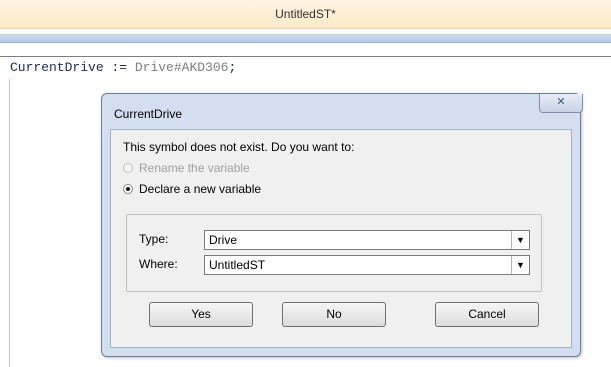 This screenshot has width=611, height=367. What do you see at coordinates (334, 253) in the screenshot?
I see `declaration-group: Type: Drive ▼ Where: UntitledST ▼` at bounding box center [334, 253].